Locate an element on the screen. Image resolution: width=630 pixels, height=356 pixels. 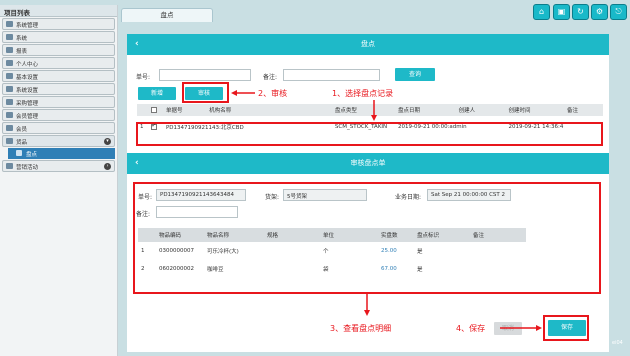
step1-note: 1、选择盘点记录 is located at coordinates (363, 93).